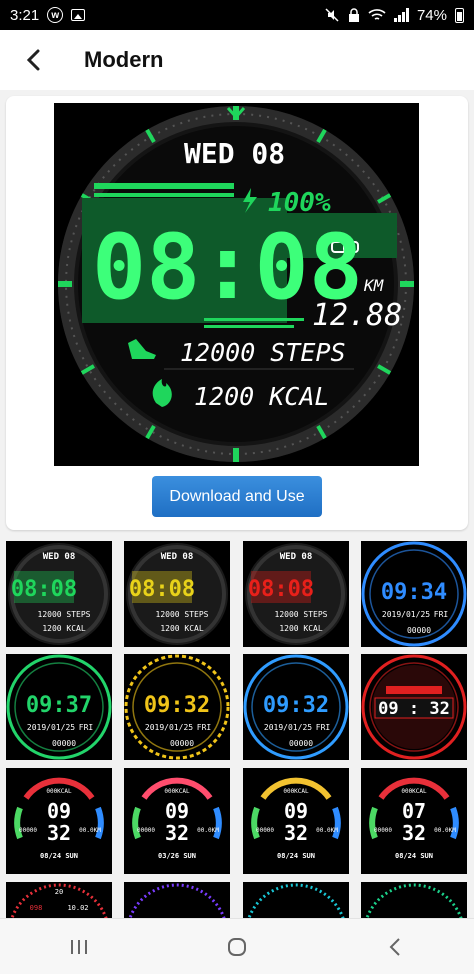  What do you see at coordinates (353, 15) in the screenshot?
I see `lock-icon` at bounding box center [353, 15].